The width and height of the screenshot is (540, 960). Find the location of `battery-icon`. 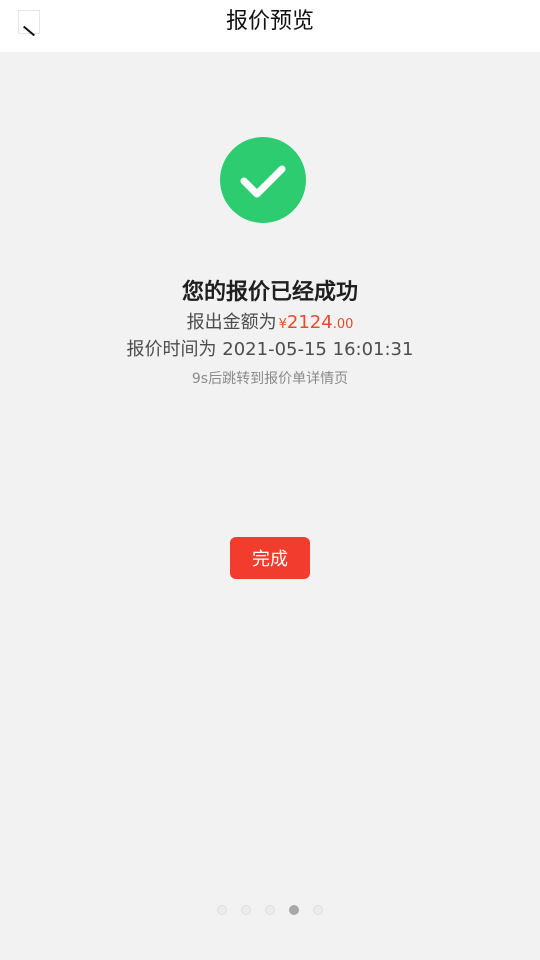

battery-icon is located at coordinates (468, 20).